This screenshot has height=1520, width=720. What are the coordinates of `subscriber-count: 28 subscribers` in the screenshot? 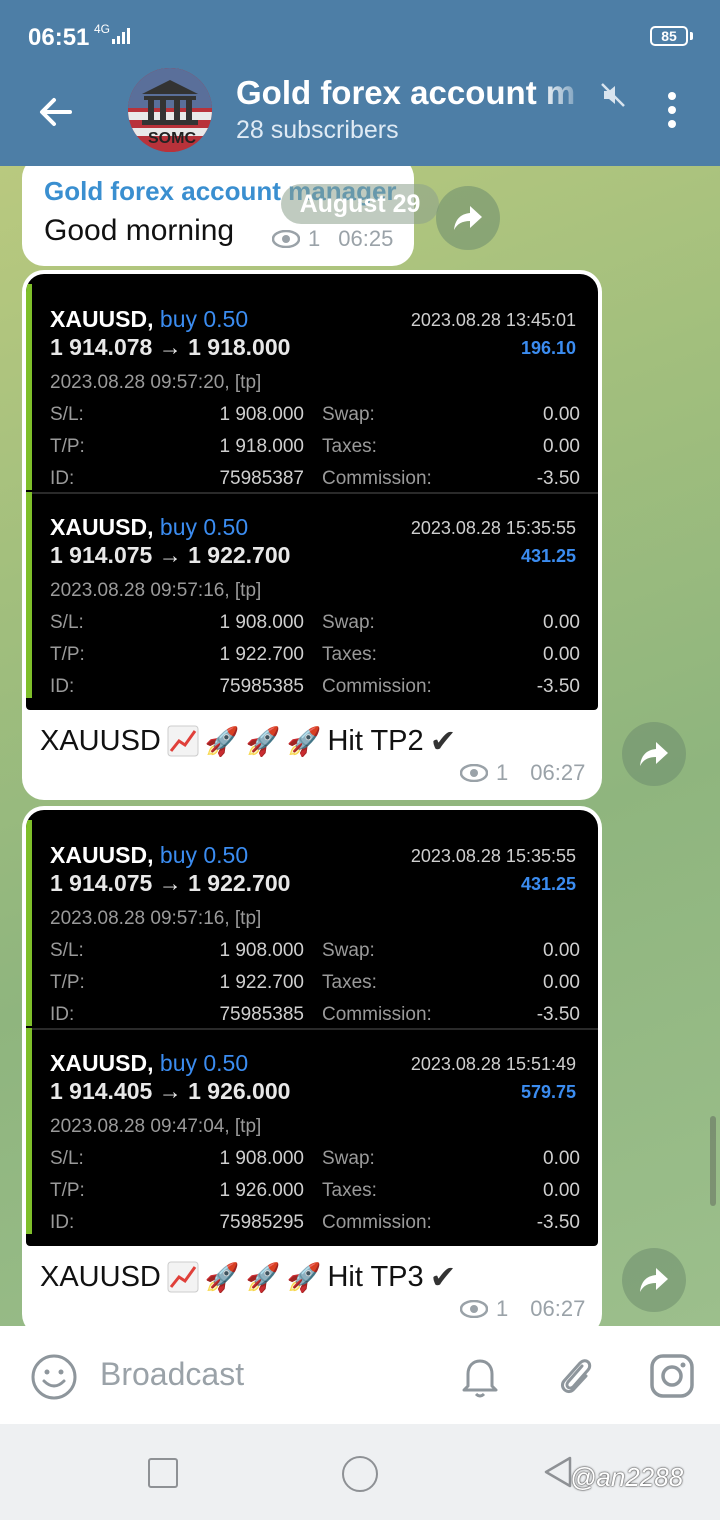 It's located at (317, 130).